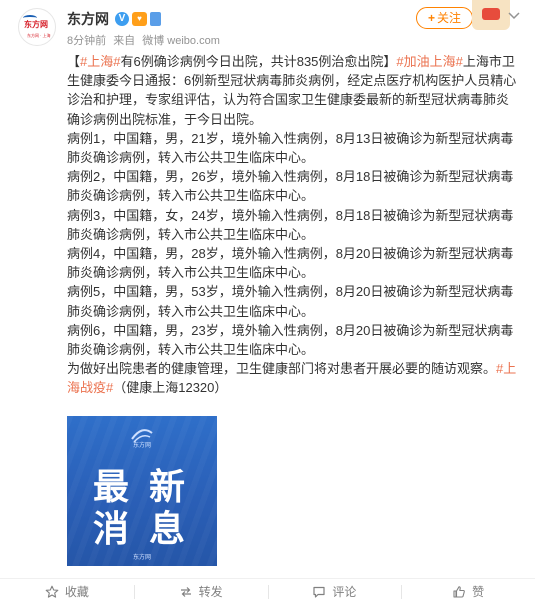  I want to click on badge-icon: ♥, so click(139, 19).